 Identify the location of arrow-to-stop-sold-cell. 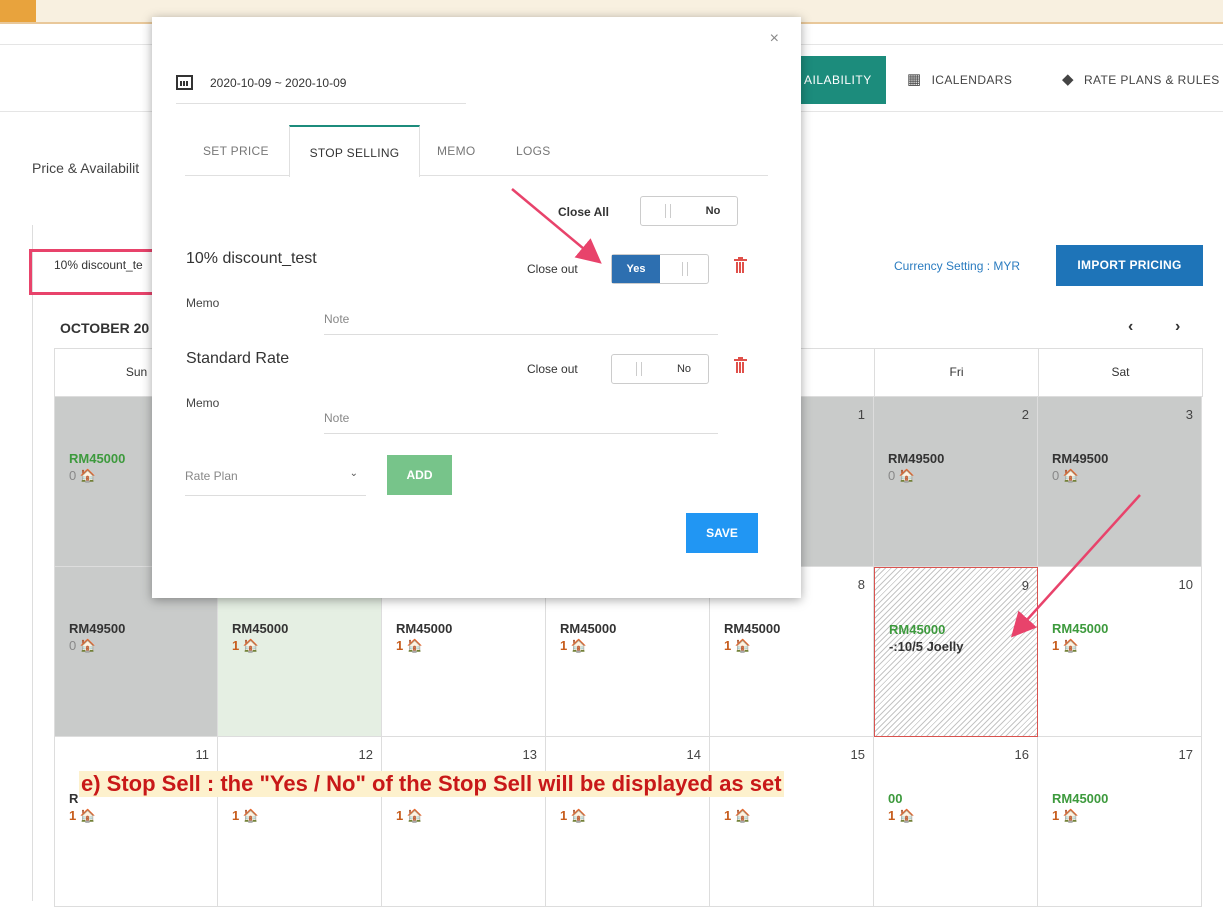
(1075, 566).